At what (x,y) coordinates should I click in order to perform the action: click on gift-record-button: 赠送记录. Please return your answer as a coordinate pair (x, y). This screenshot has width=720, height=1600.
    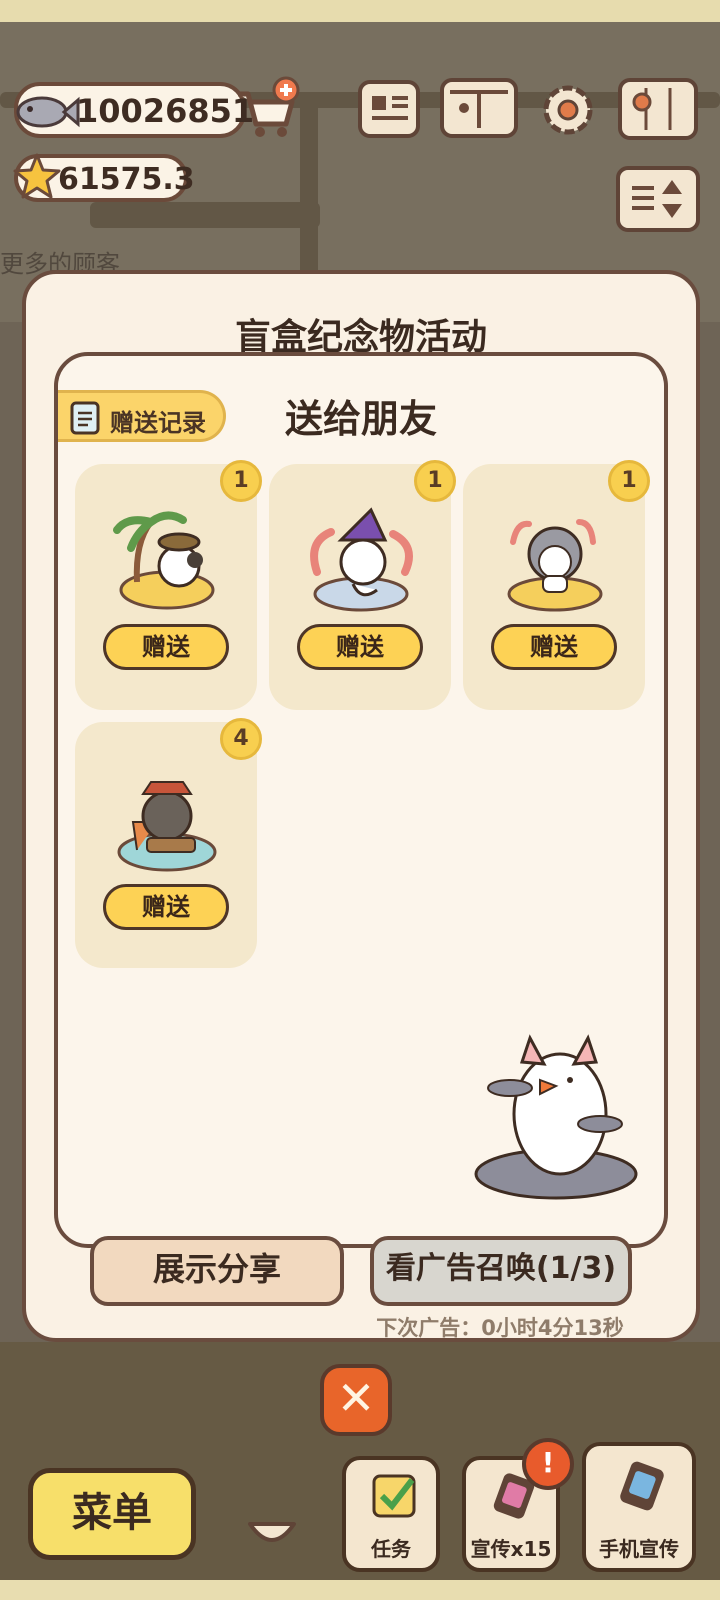
    Looking at the image, I should click on (142, 416).